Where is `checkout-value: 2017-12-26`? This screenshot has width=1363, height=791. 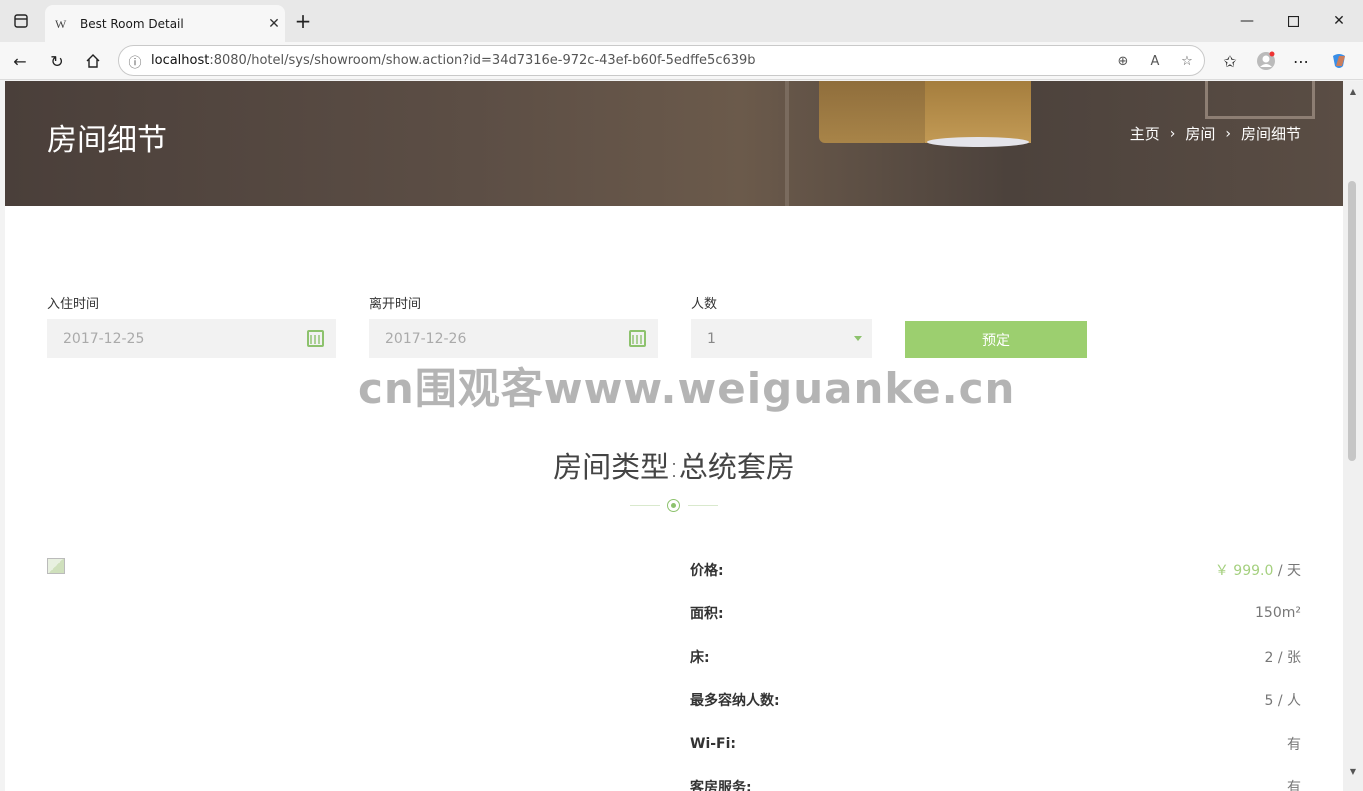 checkout-value: 2017-12-26 is located at coordinates (426, 338).